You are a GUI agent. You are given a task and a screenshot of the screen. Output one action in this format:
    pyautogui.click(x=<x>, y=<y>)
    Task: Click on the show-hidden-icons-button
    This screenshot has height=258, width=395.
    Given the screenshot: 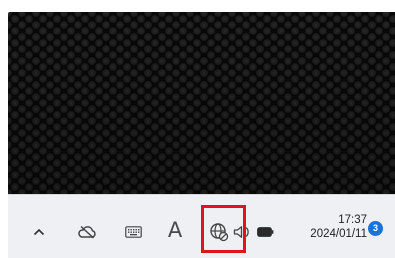 What is the action you would take?
    pyautogui.click(x=39, y=232)
    